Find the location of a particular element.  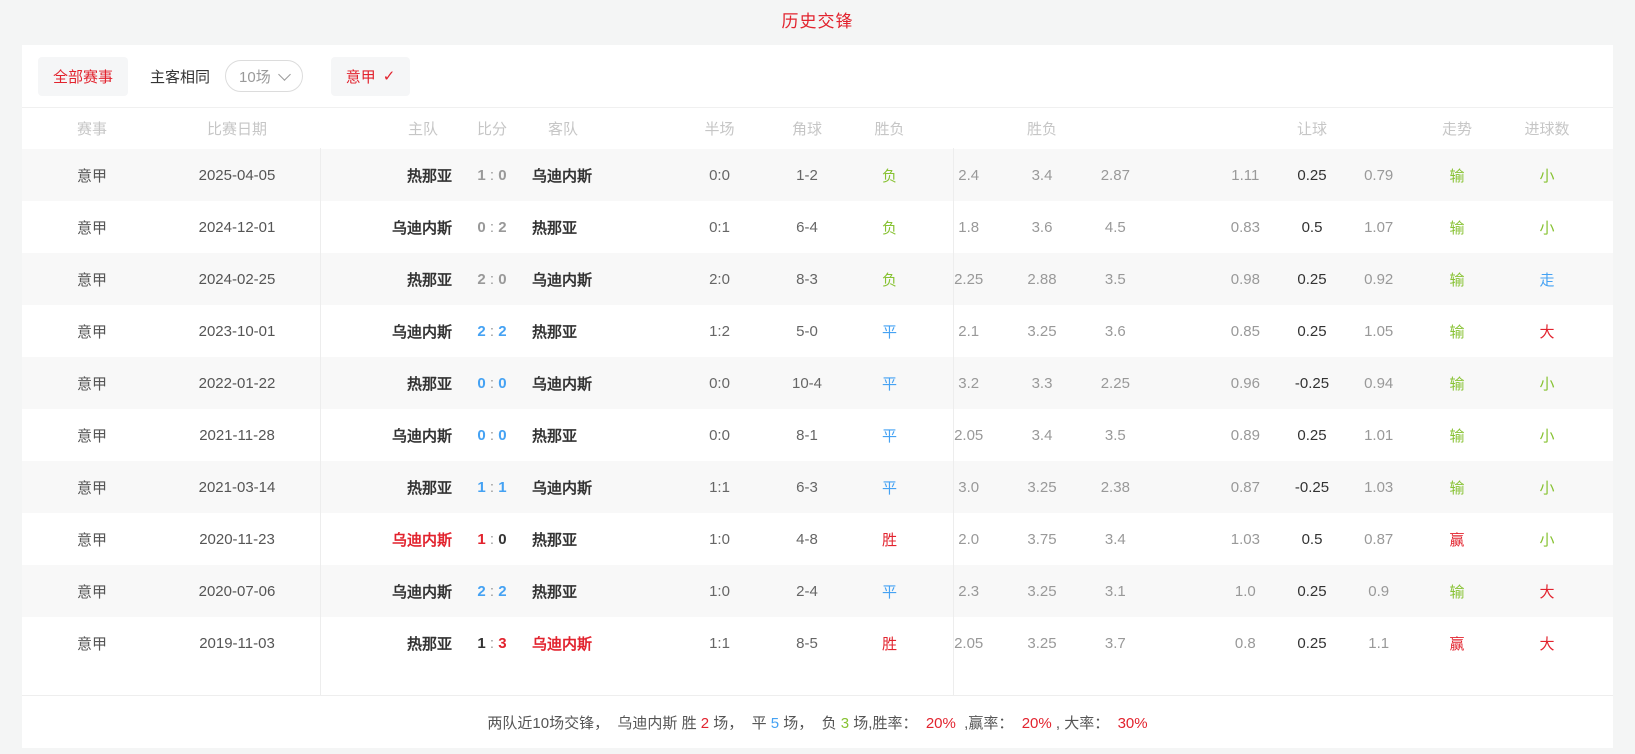

euro-odds-cell: 2.25 2.88 3.5 is located at coordinates (1042, 279).